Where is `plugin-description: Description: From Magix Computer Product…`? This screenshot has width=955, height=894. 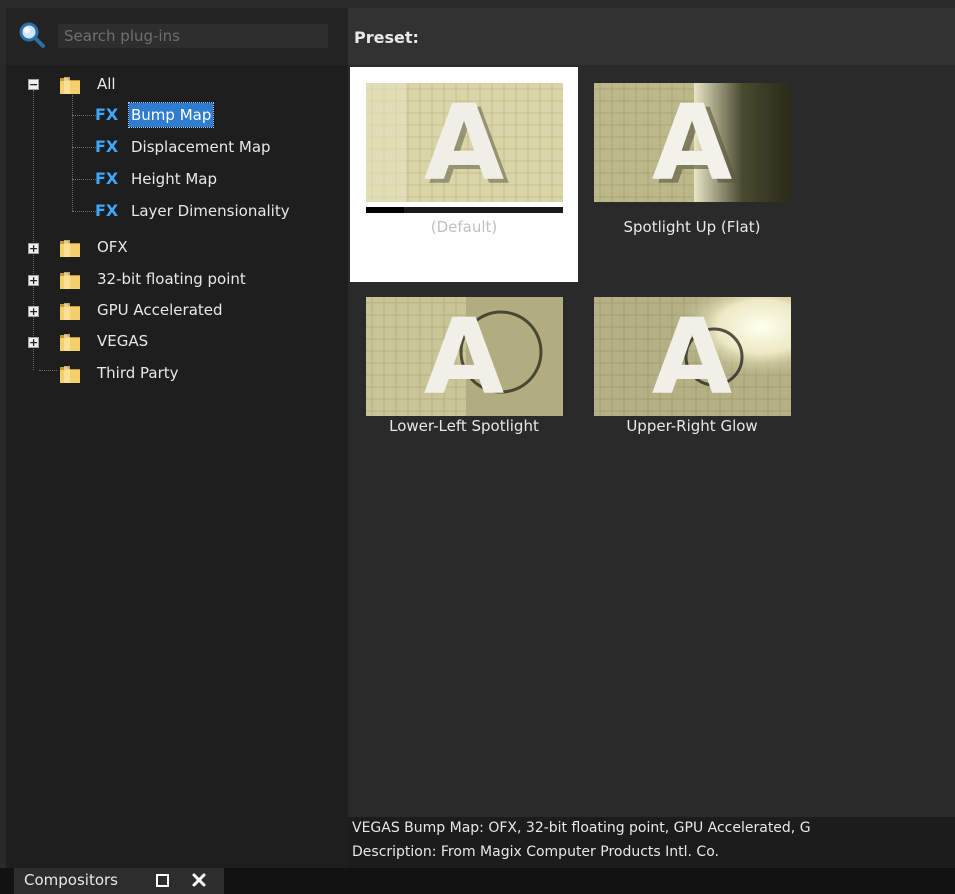 plugin-description: Description: From Magix Computer Product… is located at coordinates (535, 852).